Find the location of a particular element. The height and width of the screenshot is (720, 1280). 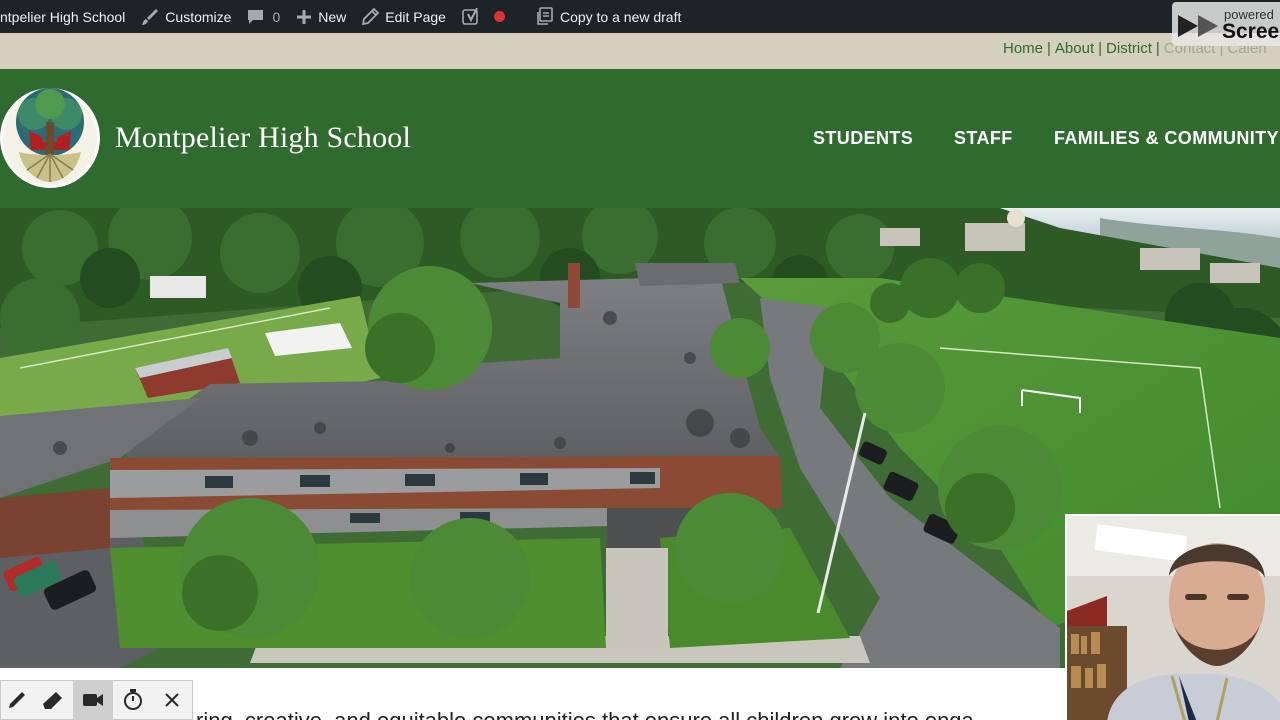

nav-families-community: FAMILIES & COMMUNITY is located at coordinates (1166, 138).